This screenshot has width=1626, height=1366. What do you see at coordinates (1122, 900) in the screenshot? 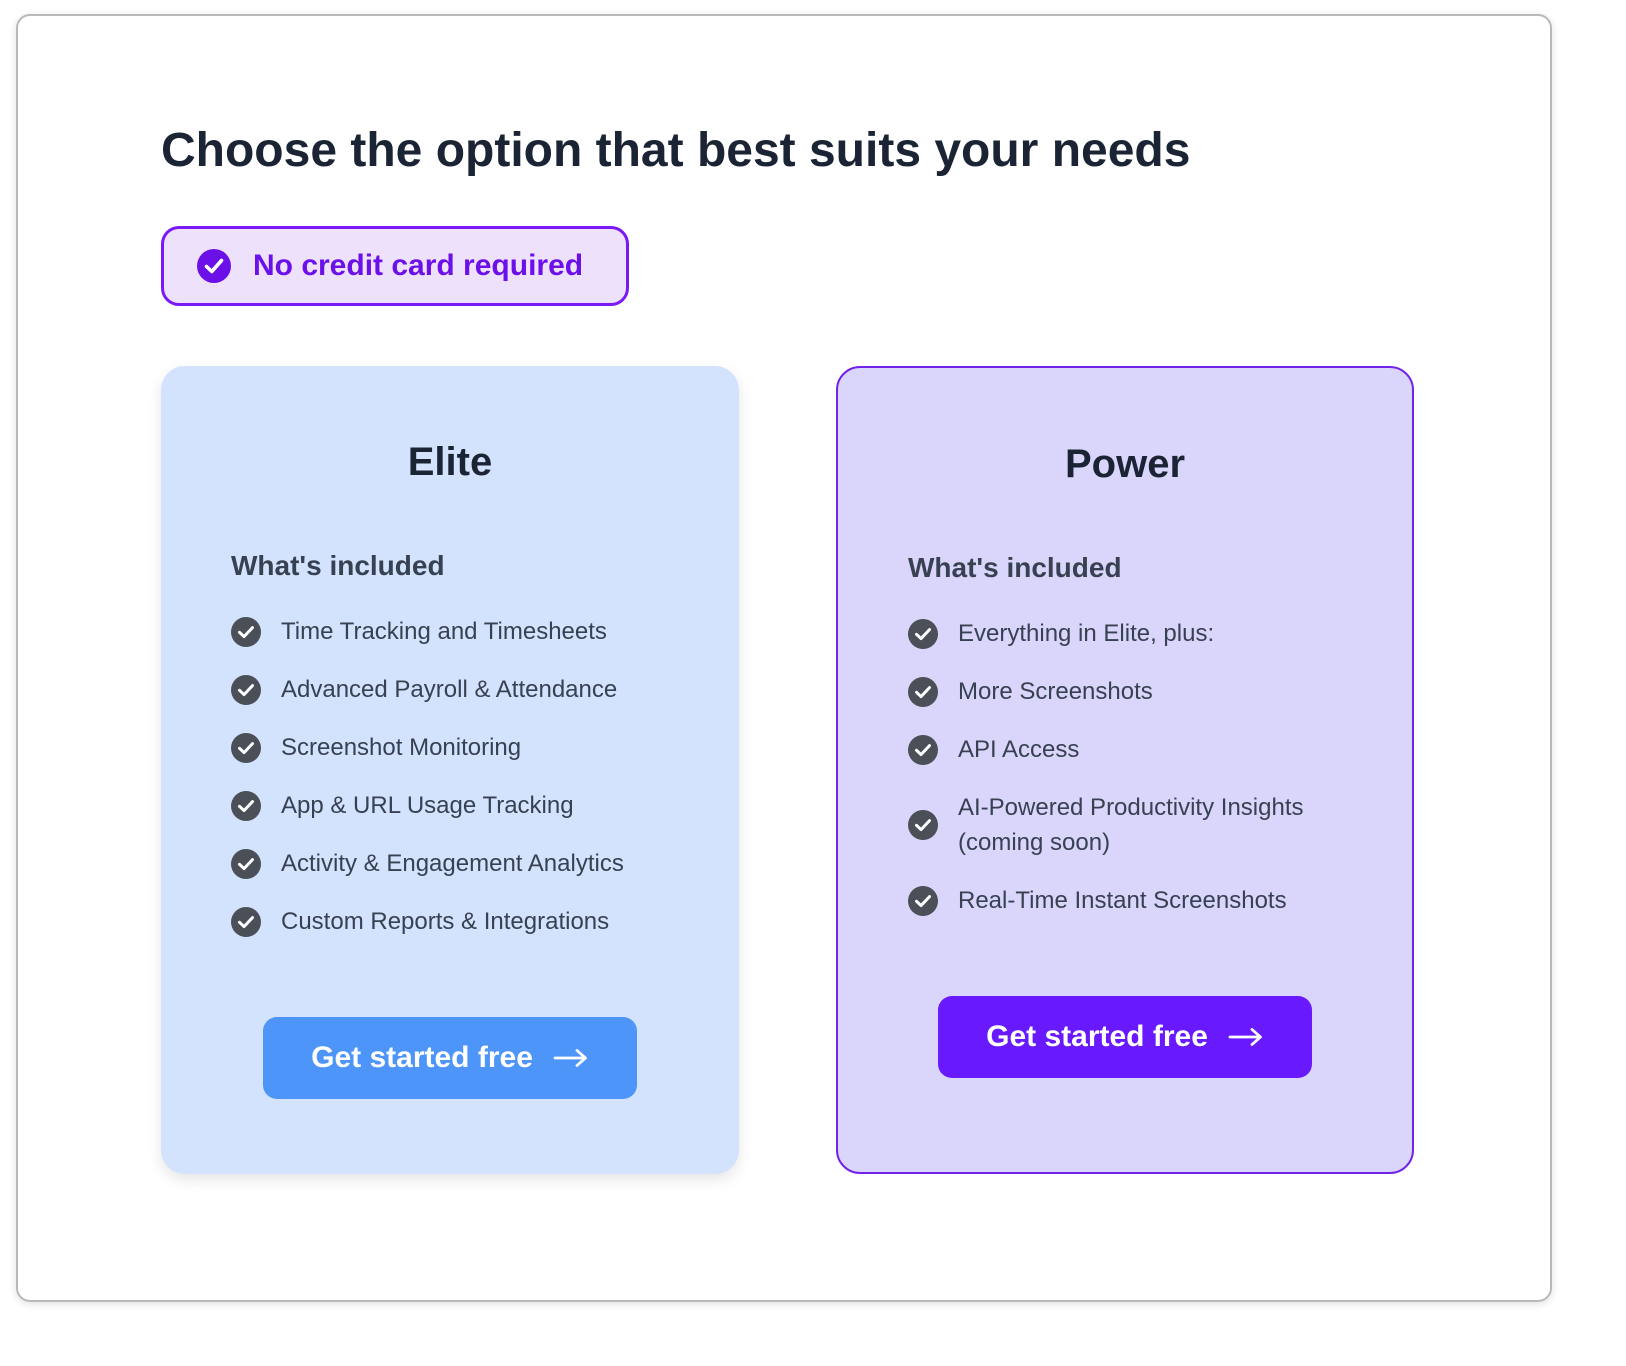
I see `feature-text: Real-Time Instant Screenshots` at bounding box center [1122, 900].